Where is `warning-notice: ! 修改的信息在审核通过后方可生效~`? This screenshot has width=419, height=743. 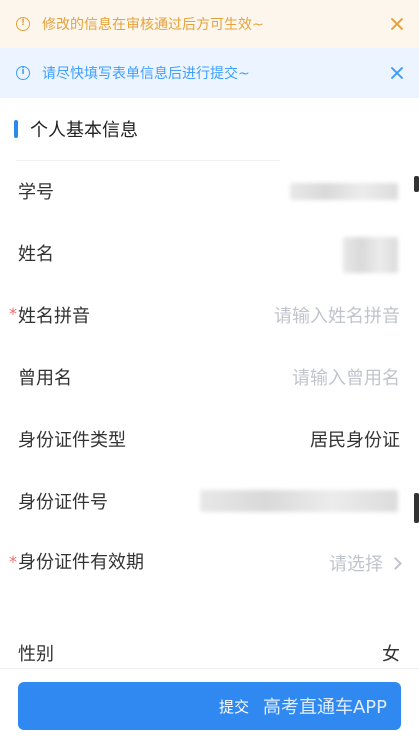 warning-notice: ! 修改的信息在审核通过后方可生效~ is located at coordinates (209, 24).